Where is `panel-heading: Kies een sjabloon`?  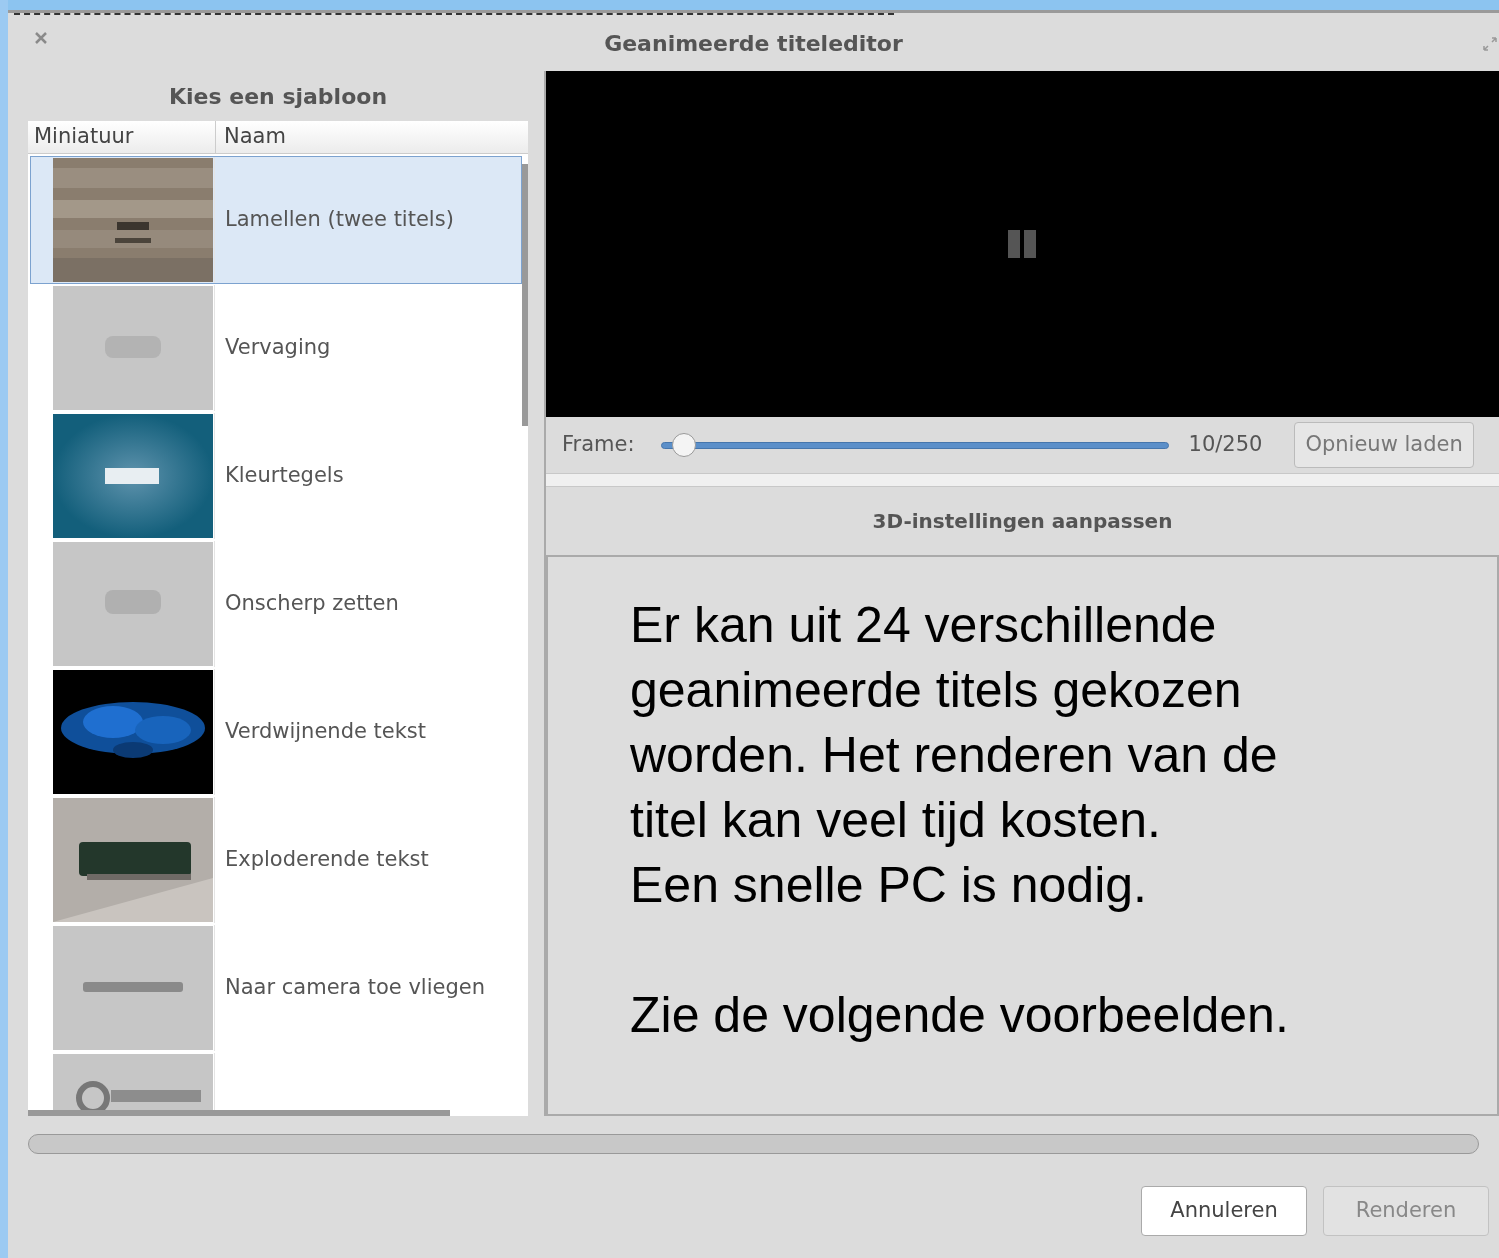 panel-heading: Kies een sjabloon is located at coordinates (278, 96).